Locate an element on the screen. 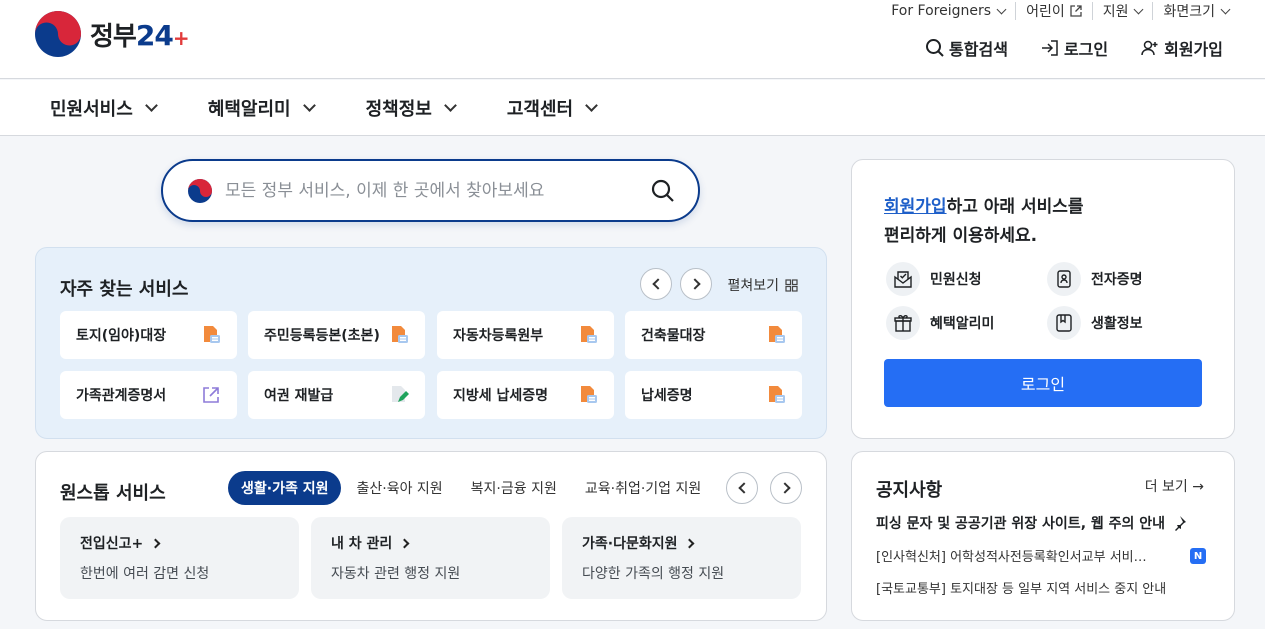 The width and height of the screenshot is (1265, 629). util-screen-size: 화면크기 is located at coordinates (1191, 11).